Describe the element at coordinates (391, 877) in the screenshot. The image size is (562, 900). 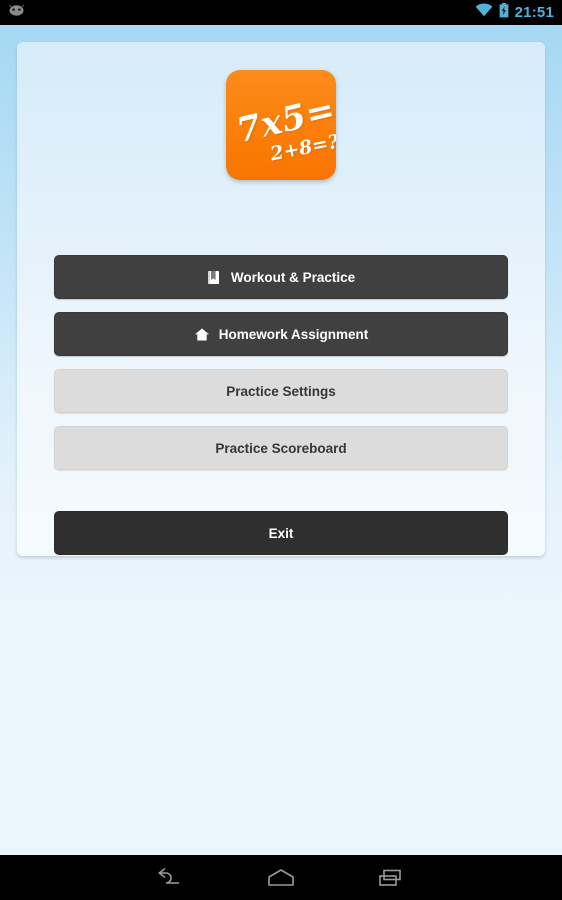
I see `recent-apps-icon` at that location.